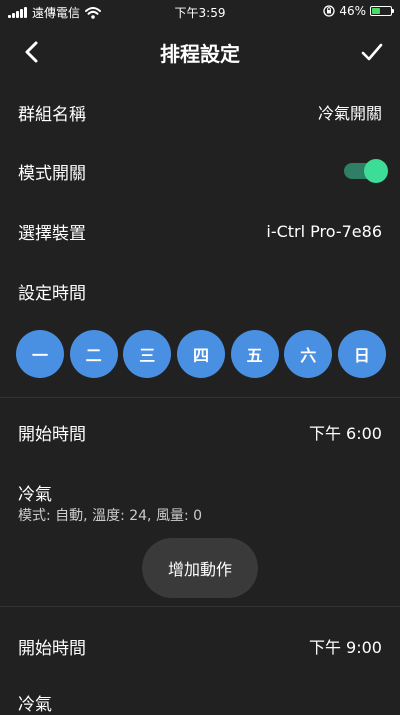  I want to click on device-label: 選擇裝置, so click(52, 233).